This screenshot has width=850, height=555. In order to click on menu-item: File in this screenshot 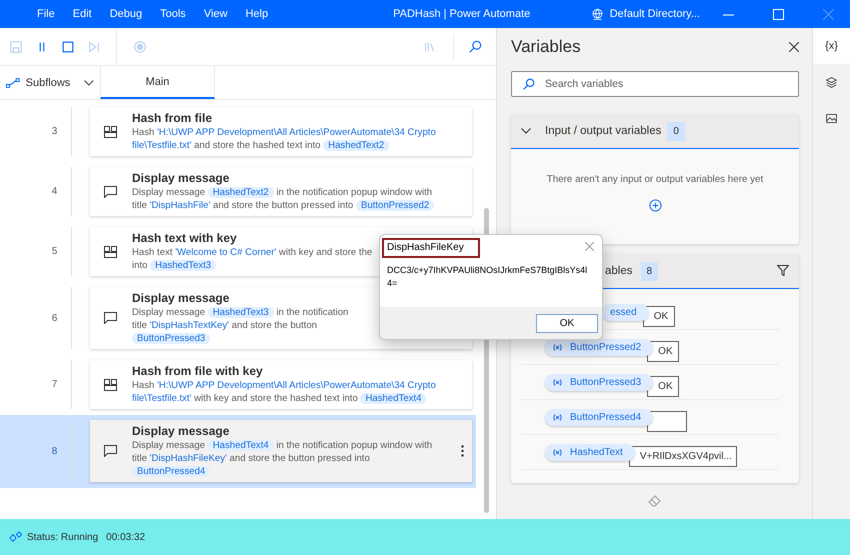, I will do `click(46, 14)`.